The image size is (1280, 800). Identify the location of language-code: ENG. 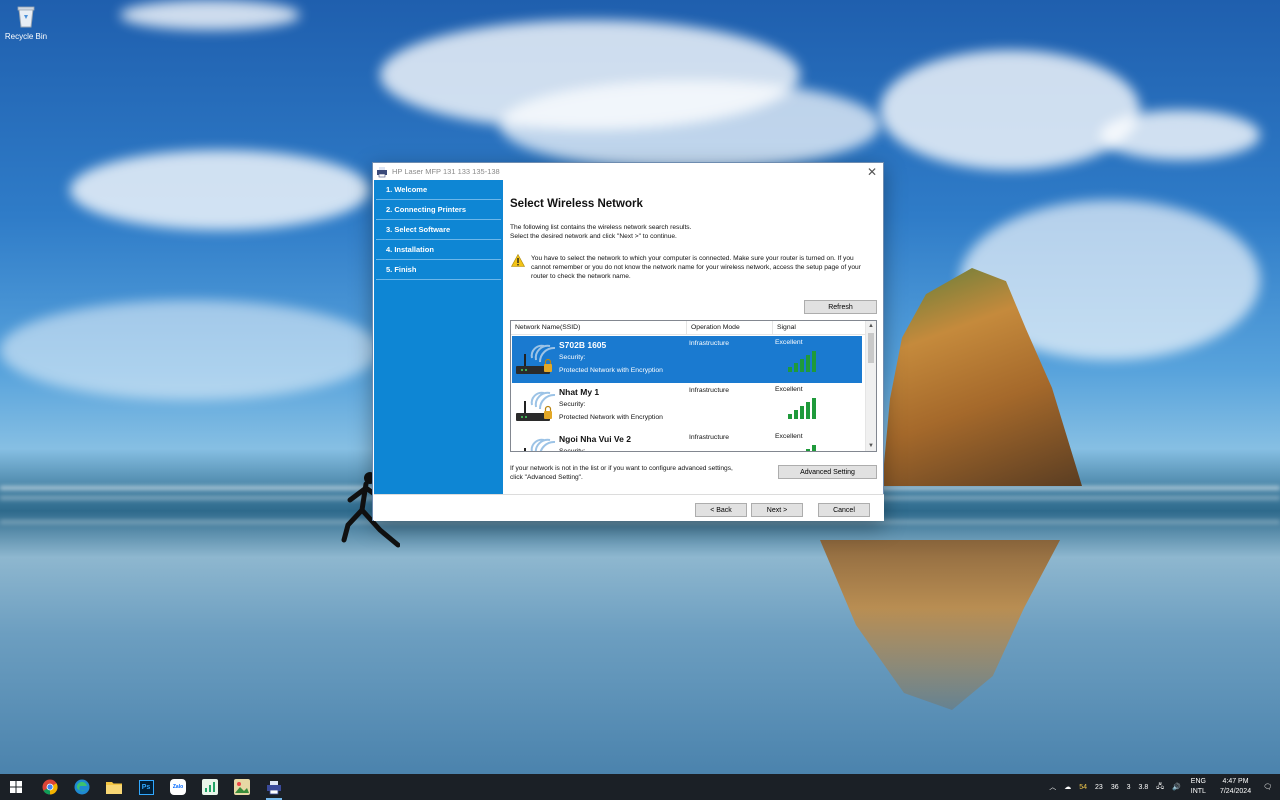
(1198, 781).